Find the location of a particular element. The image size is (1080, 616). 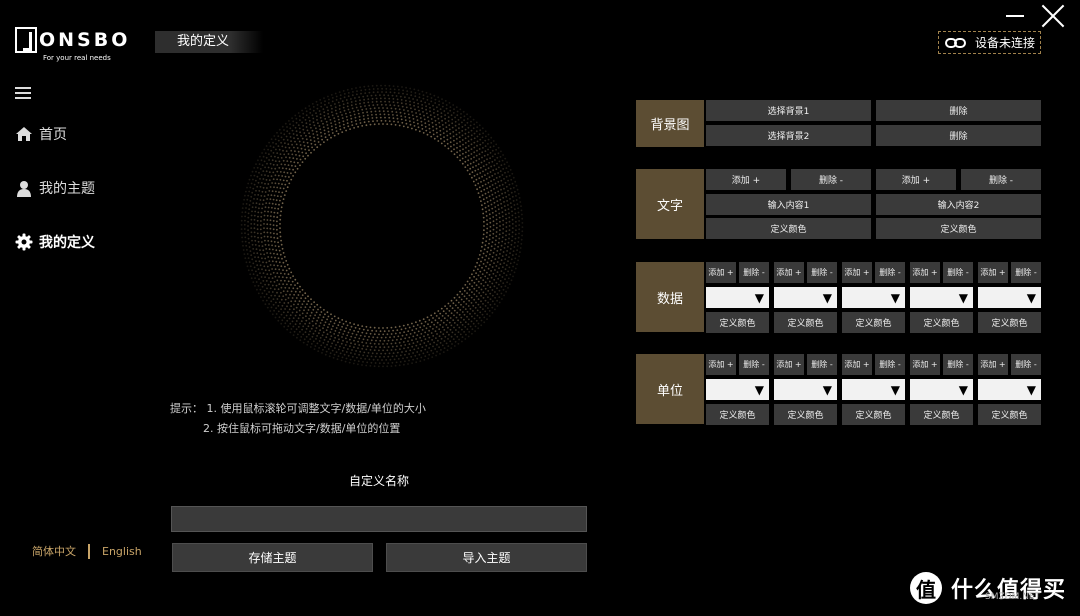

select-background-1-button: 选择背景1 is located at coordinates (788, 110).